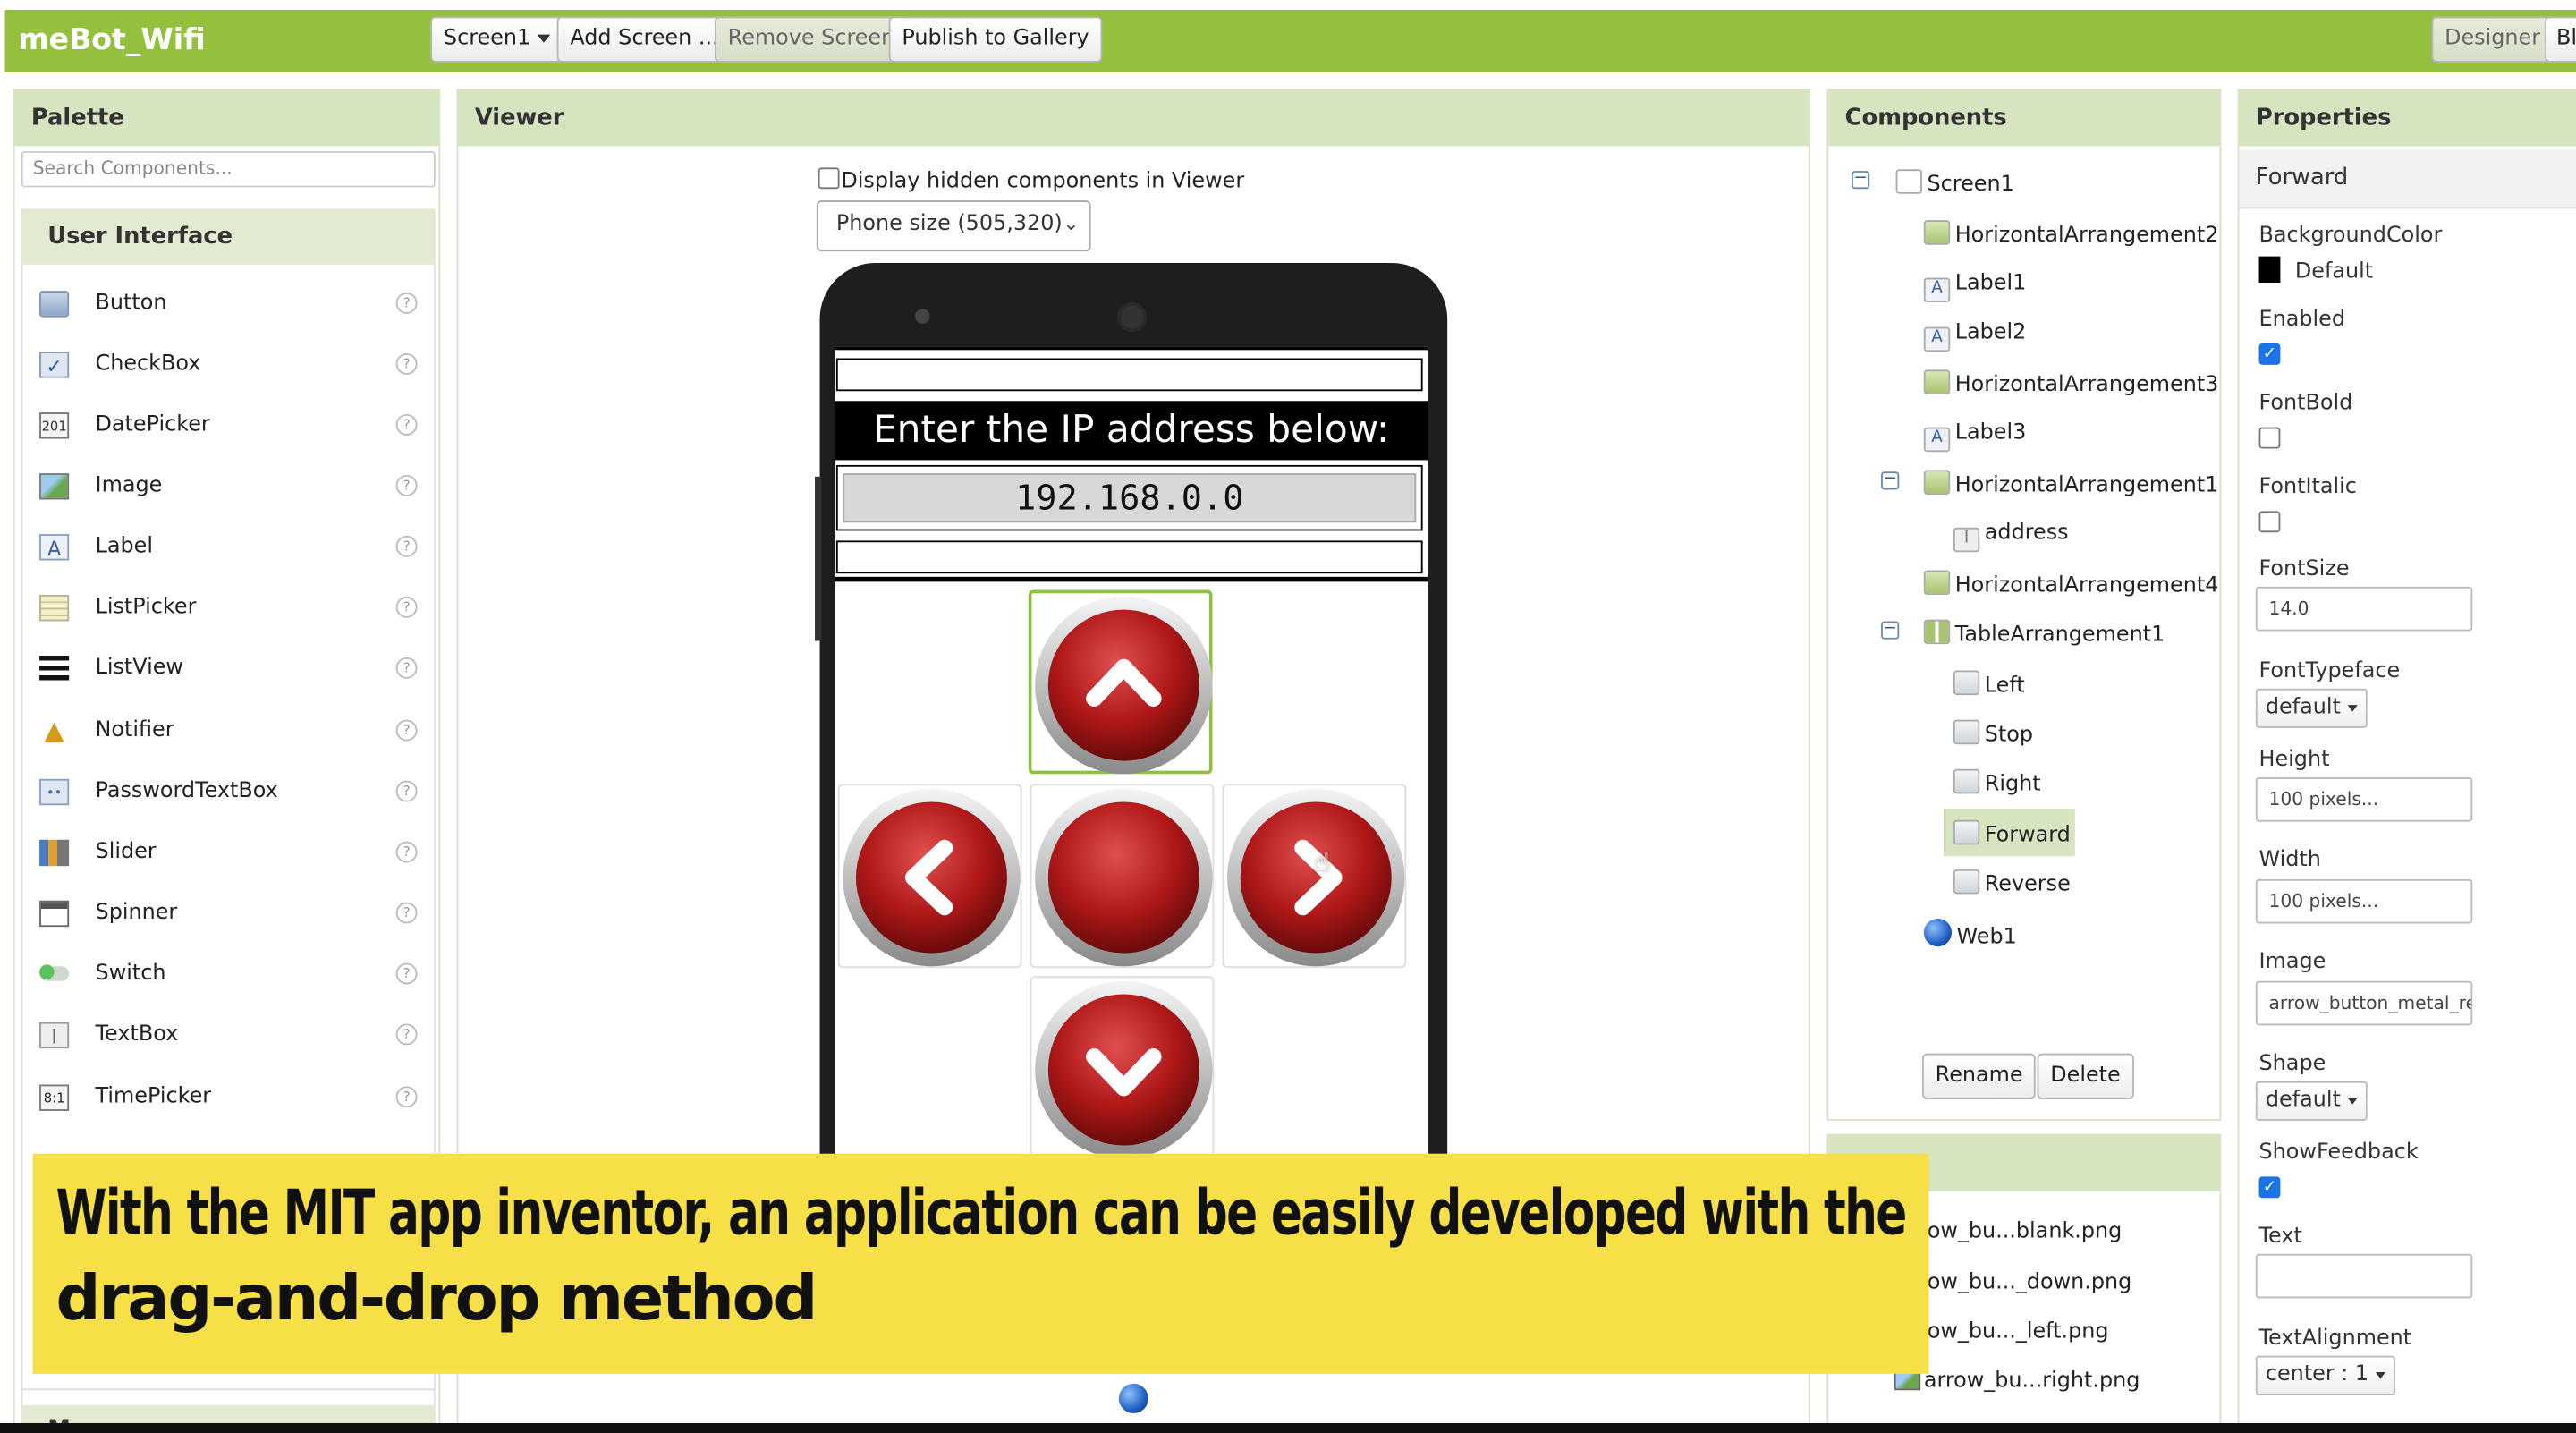 The height and width of the screenshot is (1433, 2576). What do you see at coordinates (1122, 876) in the screenshot?
I see `stop-button` at bounding box center [1122, 876].